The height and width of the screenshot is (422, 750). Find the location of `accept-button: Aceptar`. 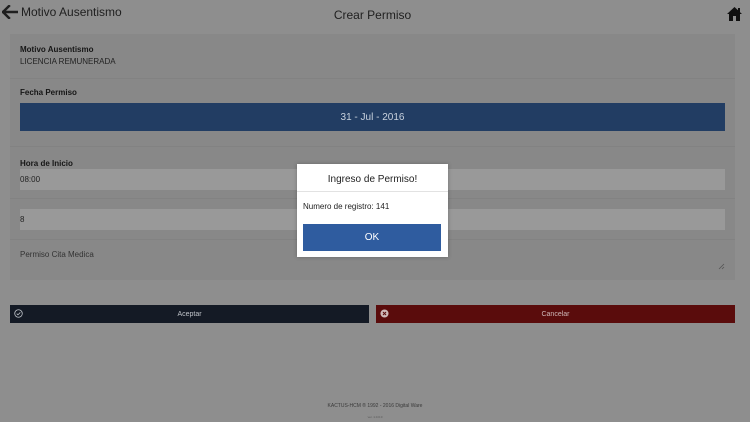

accept-button: Aceptar is located at coordinates (189, 314).